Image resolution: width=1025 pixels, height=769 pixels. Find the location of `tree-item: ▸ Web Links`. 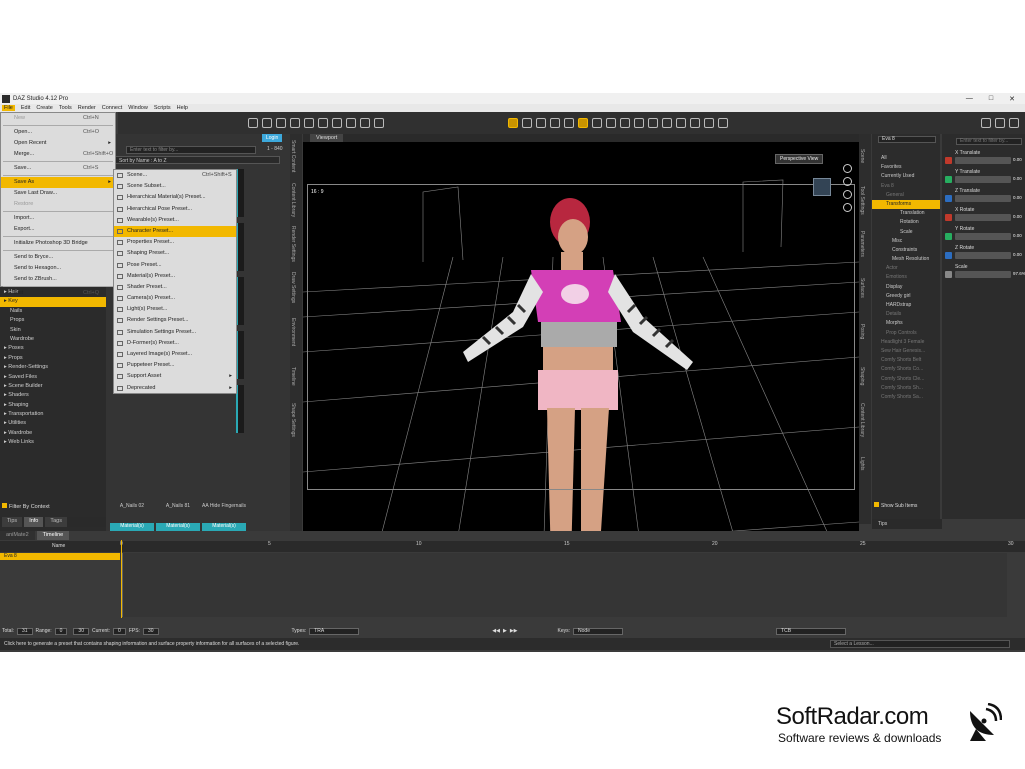

tree-item: ▸ Web Links is located at coordinates (53, 442).